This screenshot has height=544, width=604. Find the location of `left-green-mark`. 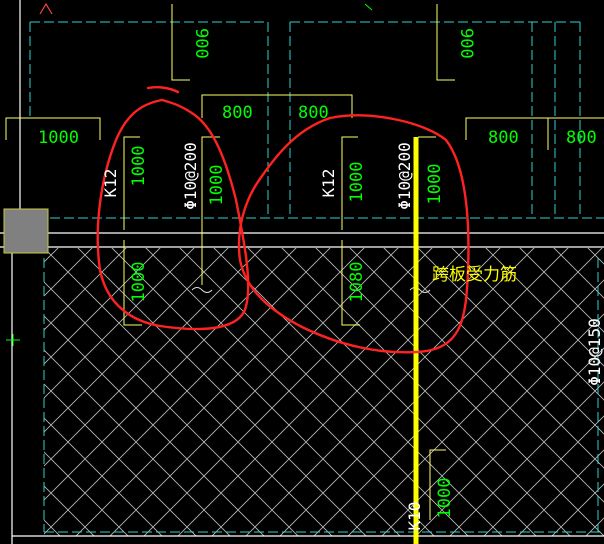

left-green-mark is located at coordinates (13, 340).